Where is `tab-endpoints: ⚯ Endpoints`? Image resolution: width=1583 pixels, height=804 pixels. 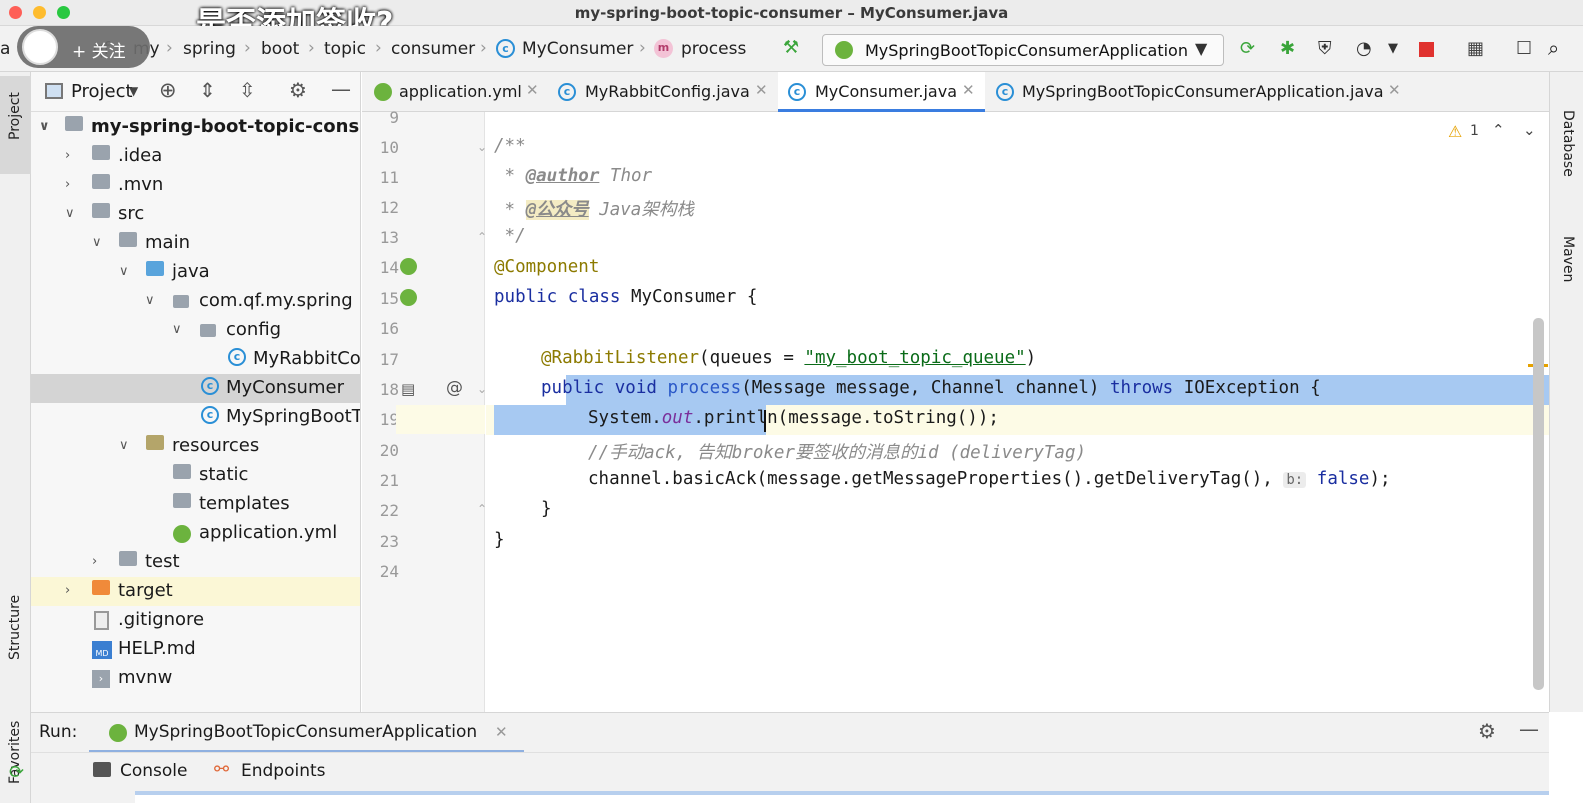 tab-endpoints: ⚯ Endpoints is located at coordinates (276, 771).